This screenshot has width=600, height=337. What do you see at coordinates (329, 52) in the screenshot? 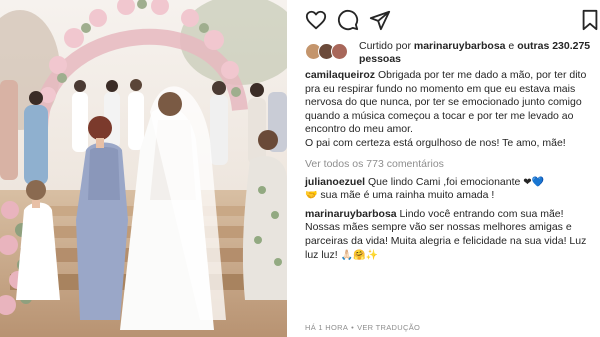
I see `liker-avatars` at bounding box center [329, 52].